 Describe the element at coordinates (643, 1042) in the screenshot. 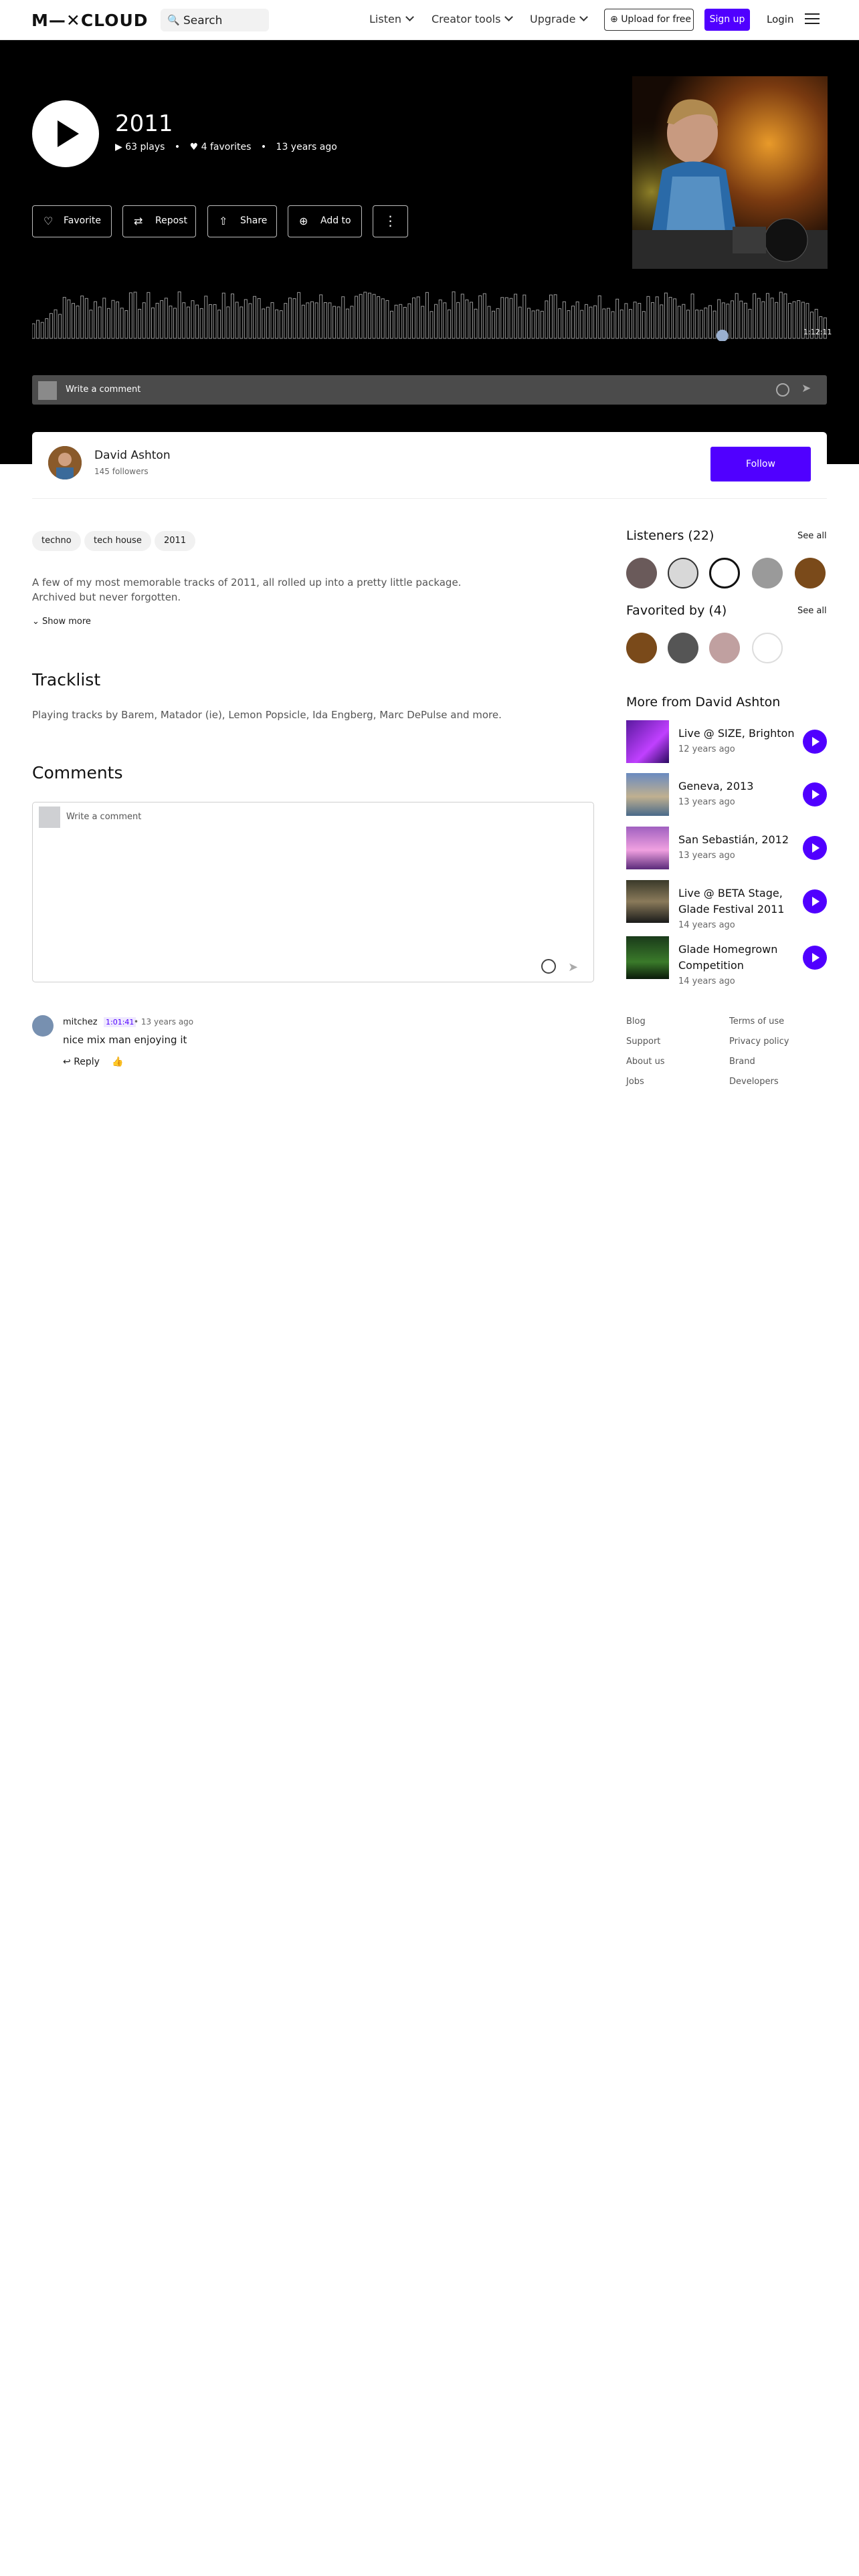

I see `footer-link-support: Support` at that location.